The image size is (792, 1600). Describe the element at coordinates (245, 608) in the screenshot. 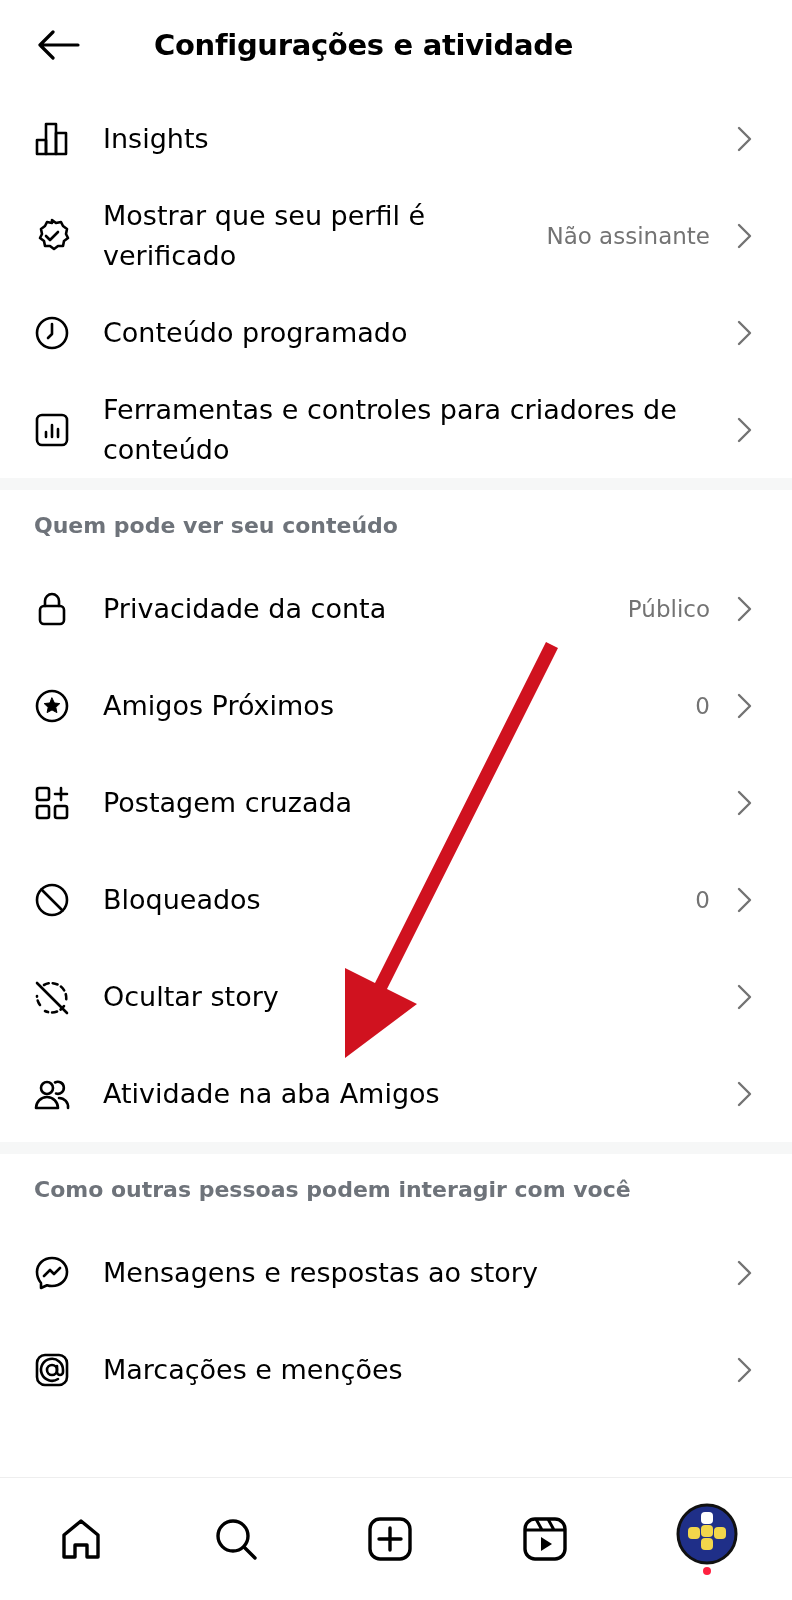

I see `row-label: Privacidade da conta` at that location.